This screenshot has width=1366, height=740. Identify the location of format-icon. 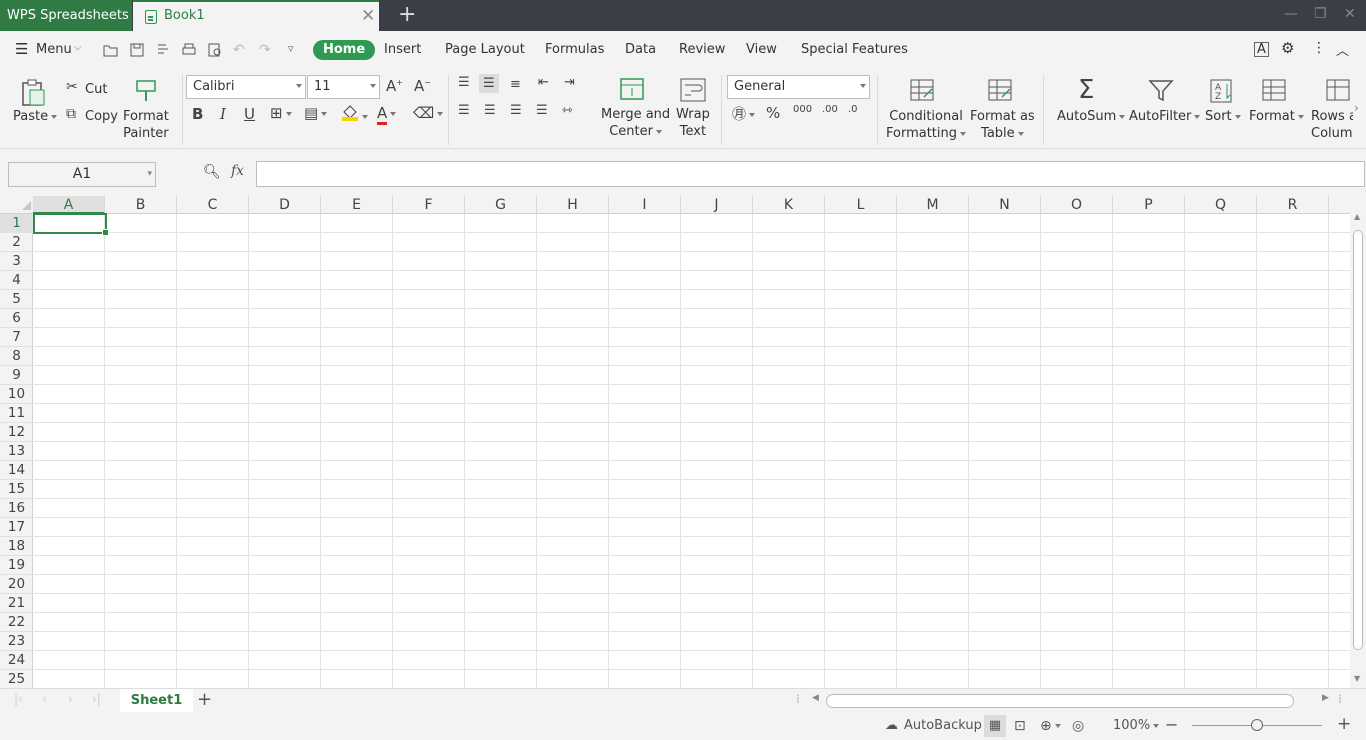
(1275, 93).